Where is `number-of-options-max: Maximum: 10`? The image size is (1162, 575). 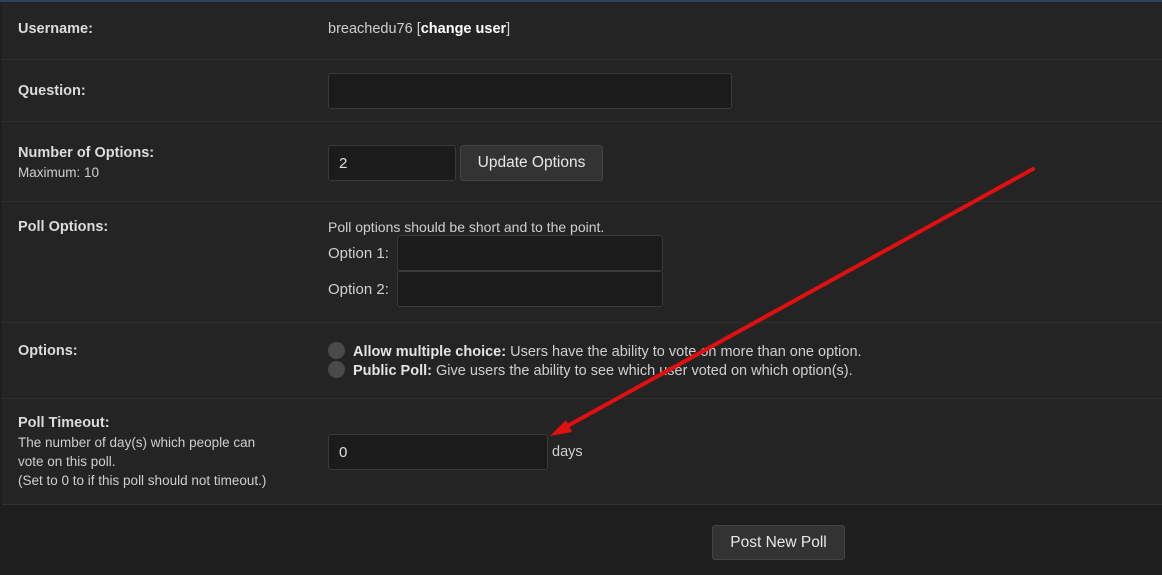
number-of-options-max: Maximum: 10 is located at coordinates (59, 172).